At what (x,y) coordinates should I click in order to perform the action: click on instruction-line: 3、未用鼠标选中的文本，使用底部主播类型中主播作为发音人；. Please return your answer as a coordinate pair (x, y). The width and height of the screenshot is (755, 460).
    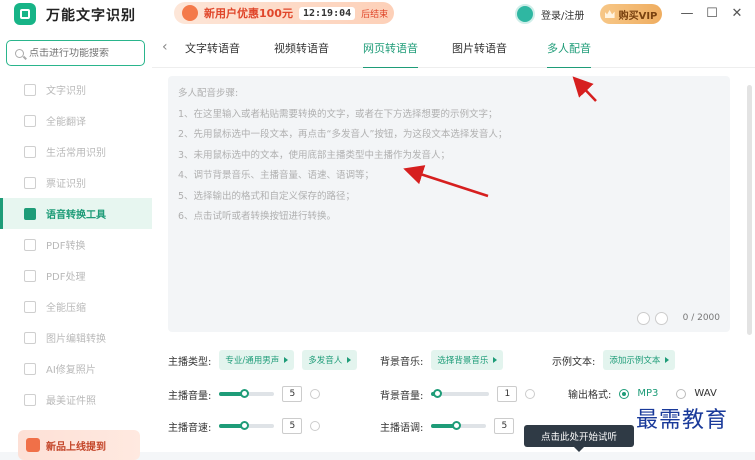
    Looking at the image, I should click on (314, 155).